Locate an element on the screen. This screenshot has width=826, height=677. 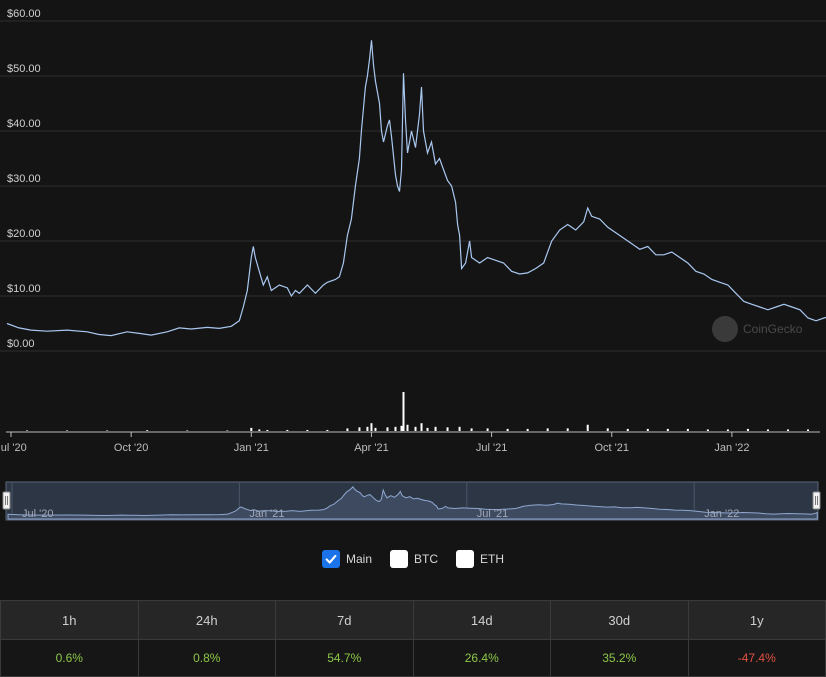
performance-header-row: 1h 24h 7d 14d 30d 1y is located at coordinates (413, 620).